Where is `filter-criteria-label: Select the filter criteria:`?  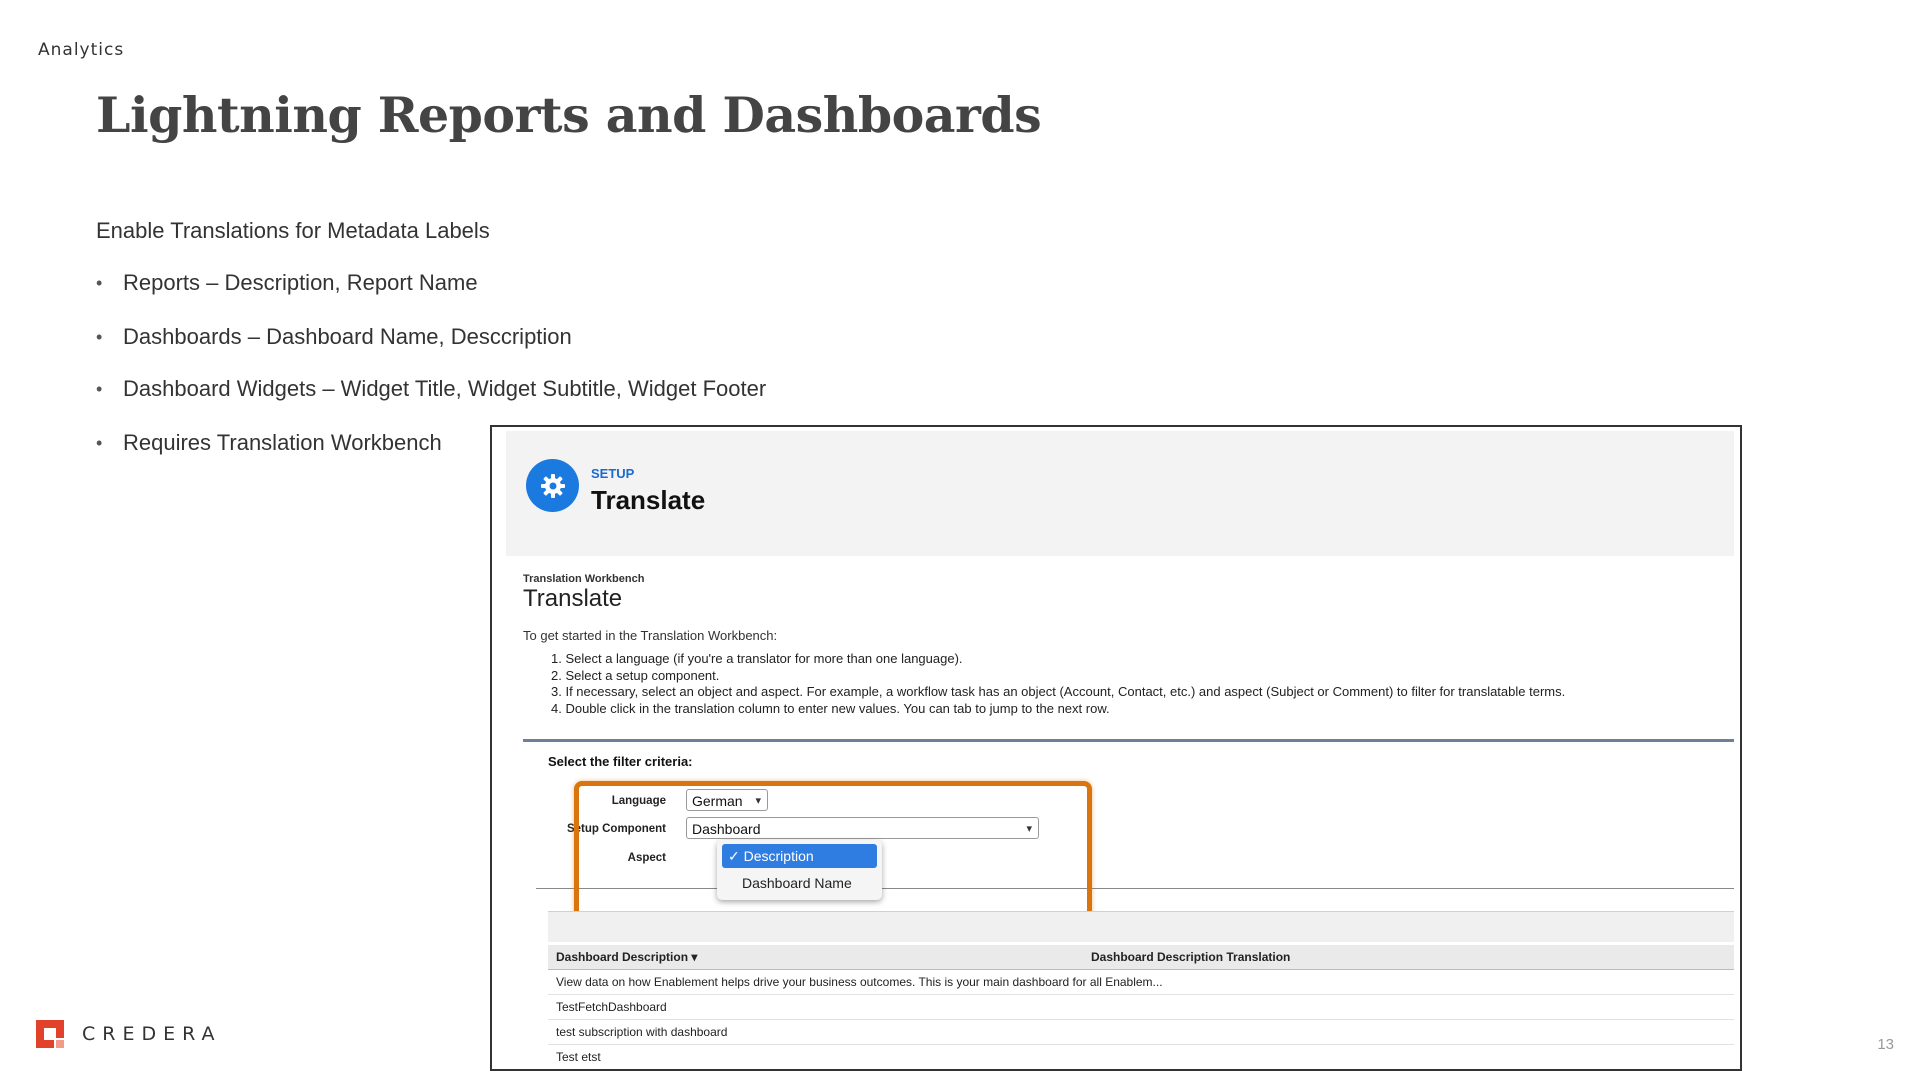
filter-criteria-label: Select the filter criteria: is located at coordinates (620, 761).